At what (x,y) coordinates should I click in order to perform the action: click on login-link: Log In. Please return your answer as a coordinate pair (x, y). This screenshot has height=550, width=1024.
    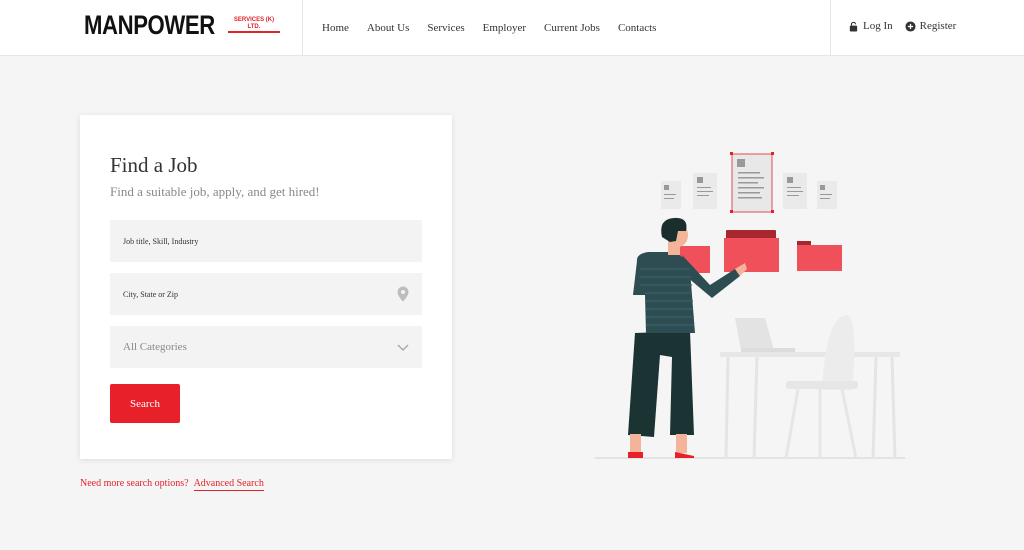
    Looking at the image, I should click on (870, 26).